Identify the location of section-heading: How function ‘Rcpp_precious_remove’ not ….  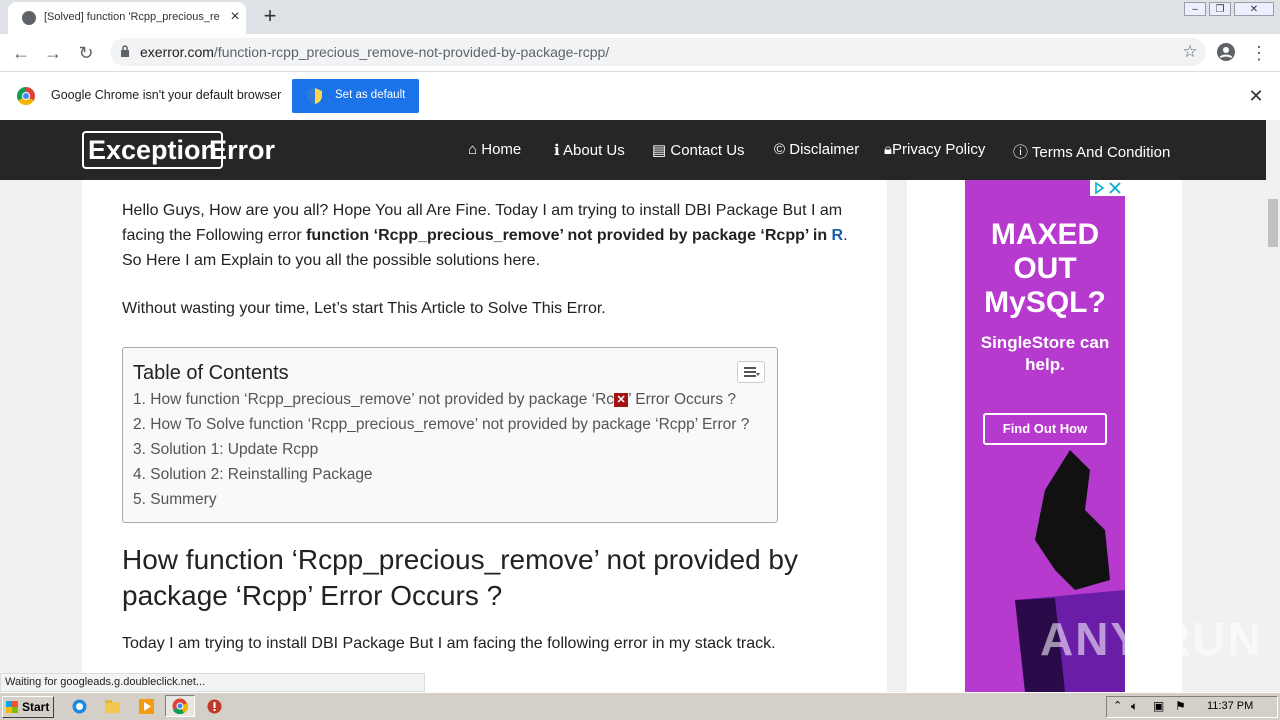
(460, 577).